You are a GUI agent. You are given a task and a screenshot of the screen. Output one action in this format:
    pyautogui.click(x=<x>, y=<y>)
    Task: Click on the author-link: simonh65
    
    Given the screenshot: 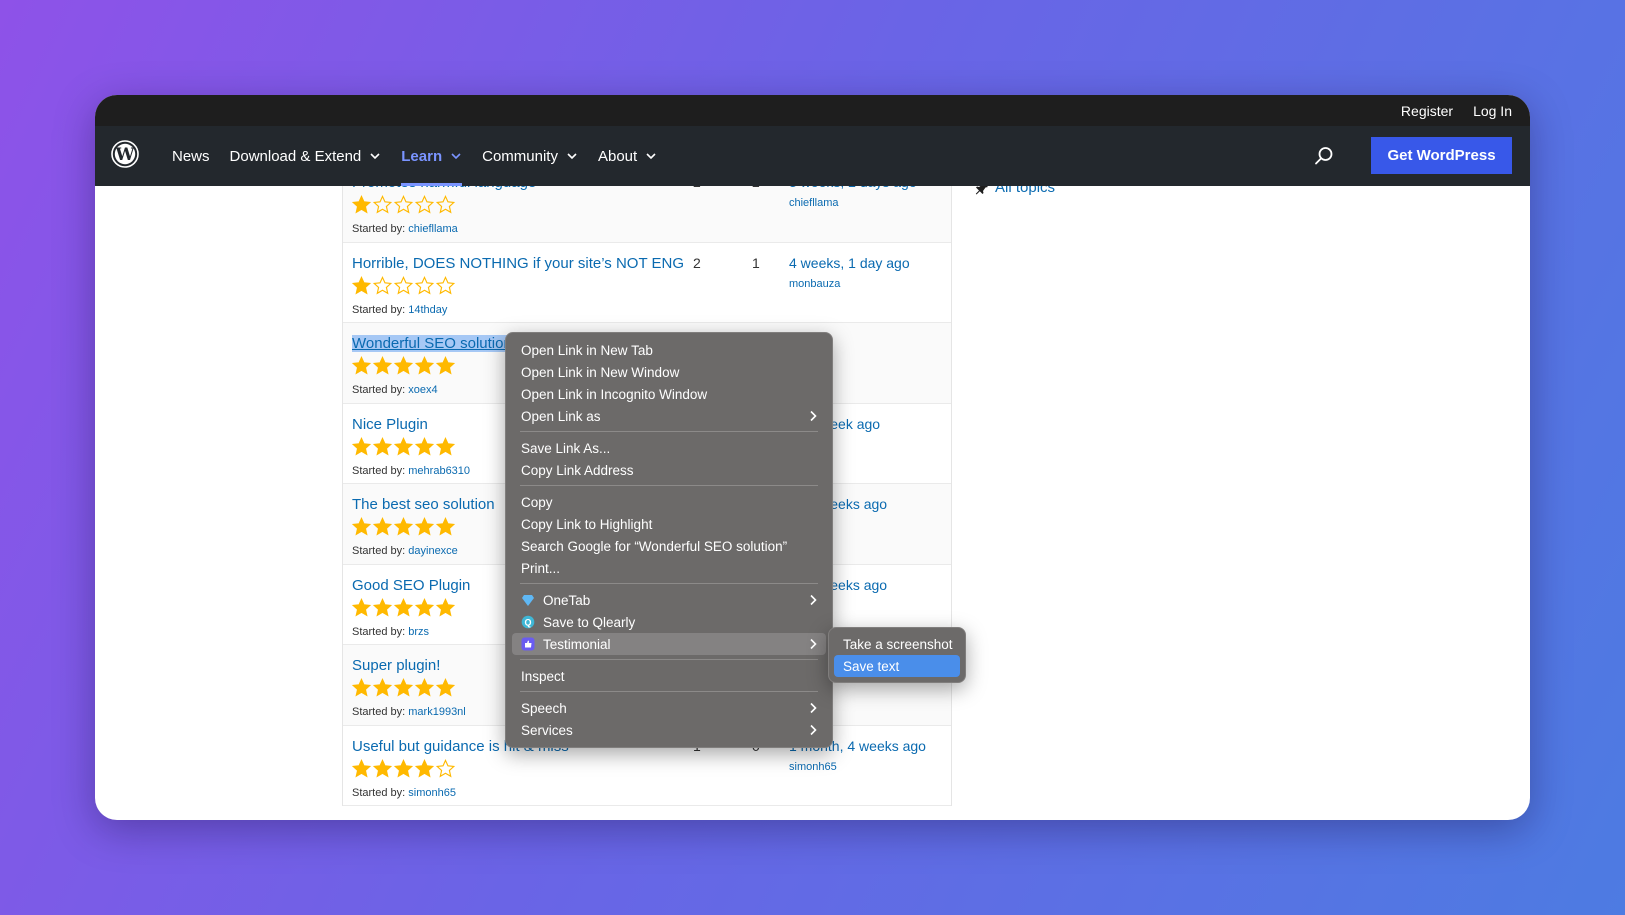 What is the action you would take?
    pyautogui.click(x=432, y=793)
    